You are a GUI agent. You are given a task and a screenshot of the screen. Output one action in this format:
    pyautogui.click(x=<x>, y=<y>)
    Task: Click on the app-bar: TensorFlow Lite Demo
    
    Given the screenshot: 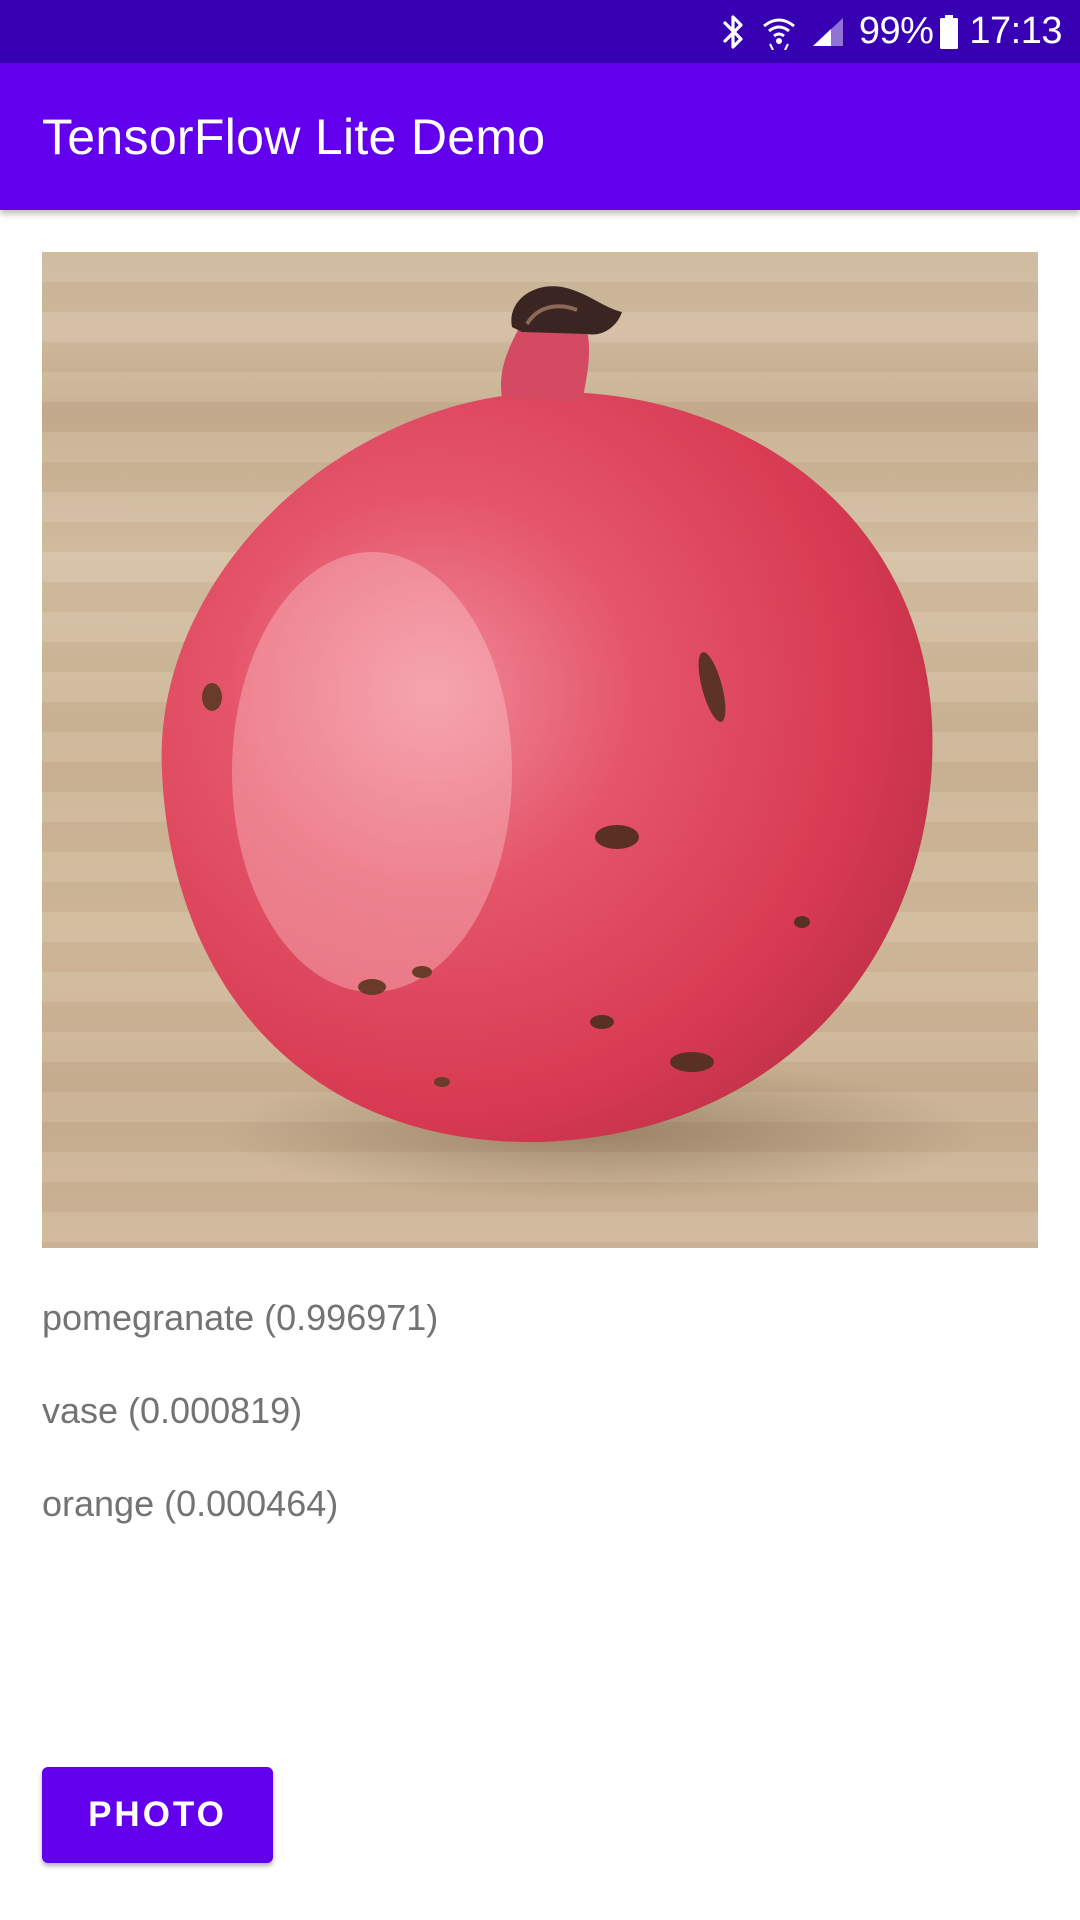 What is the action you would take?
    pyautogui.click(x=540, y=136)
    